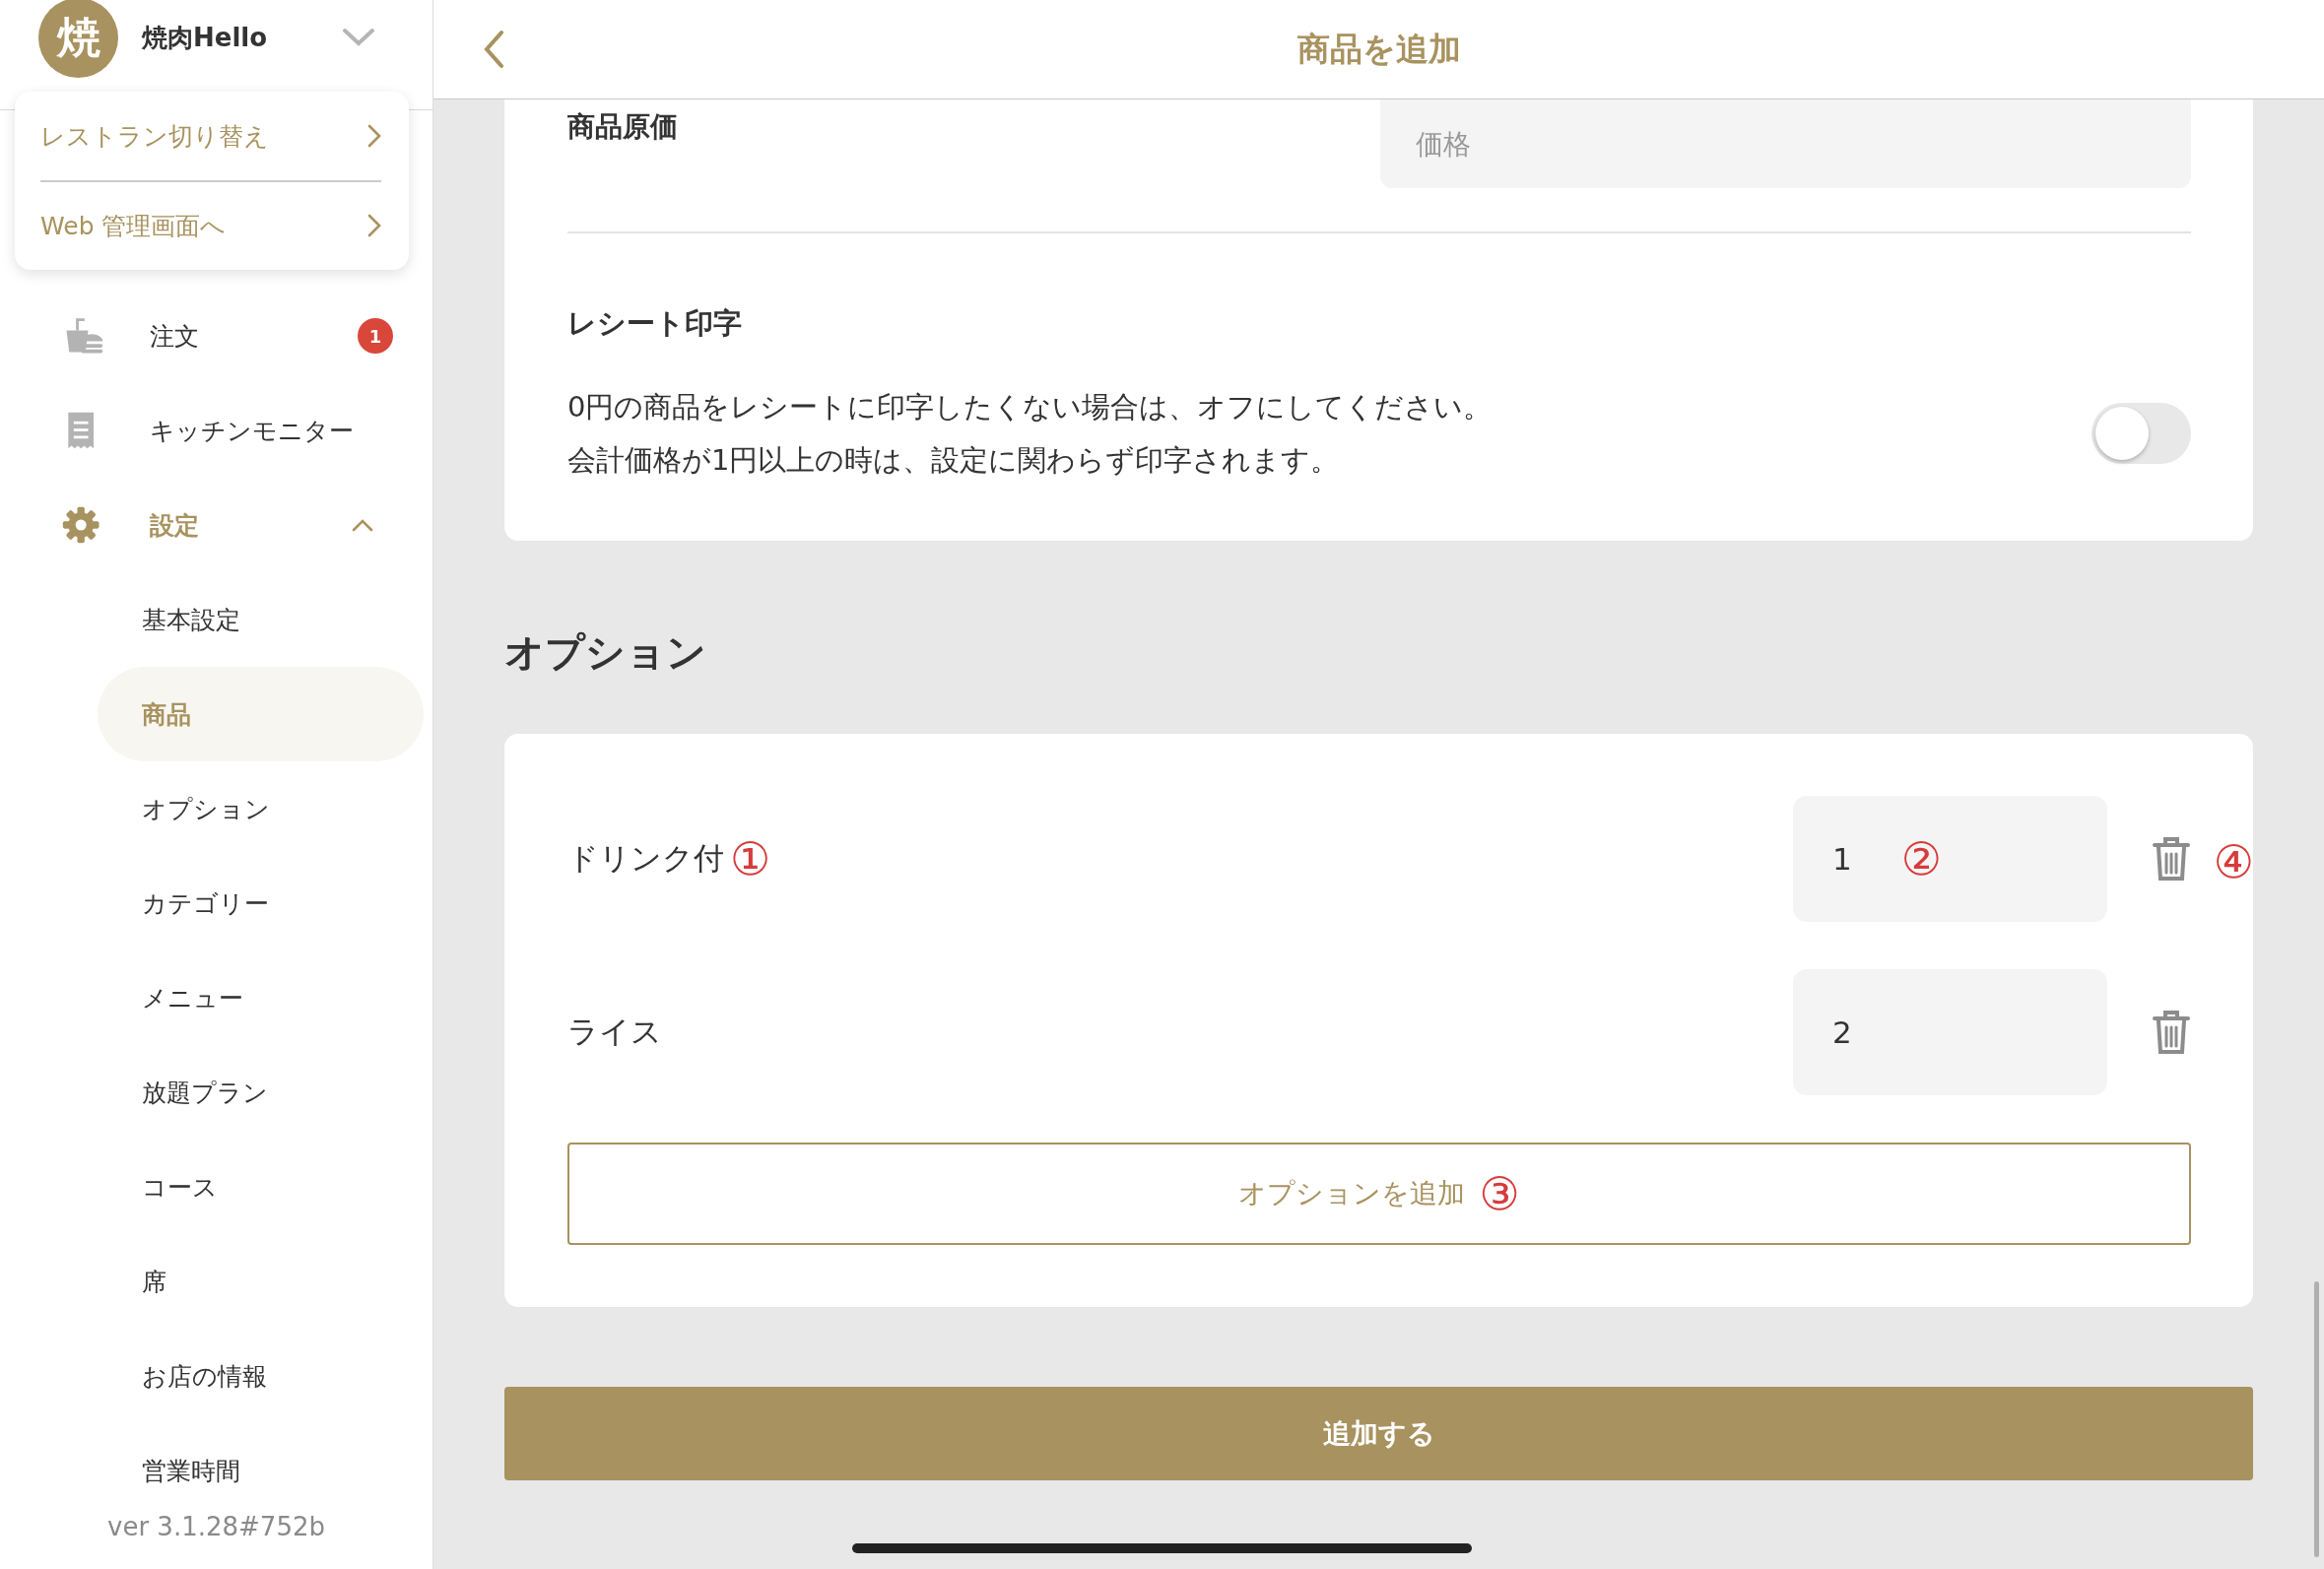 Image resolution: width=2324 pixels, height=1569 pixels. Describe the element at coordinates (261, 1187) in the screenshot. I see `sidebar-item: コース` at that location.